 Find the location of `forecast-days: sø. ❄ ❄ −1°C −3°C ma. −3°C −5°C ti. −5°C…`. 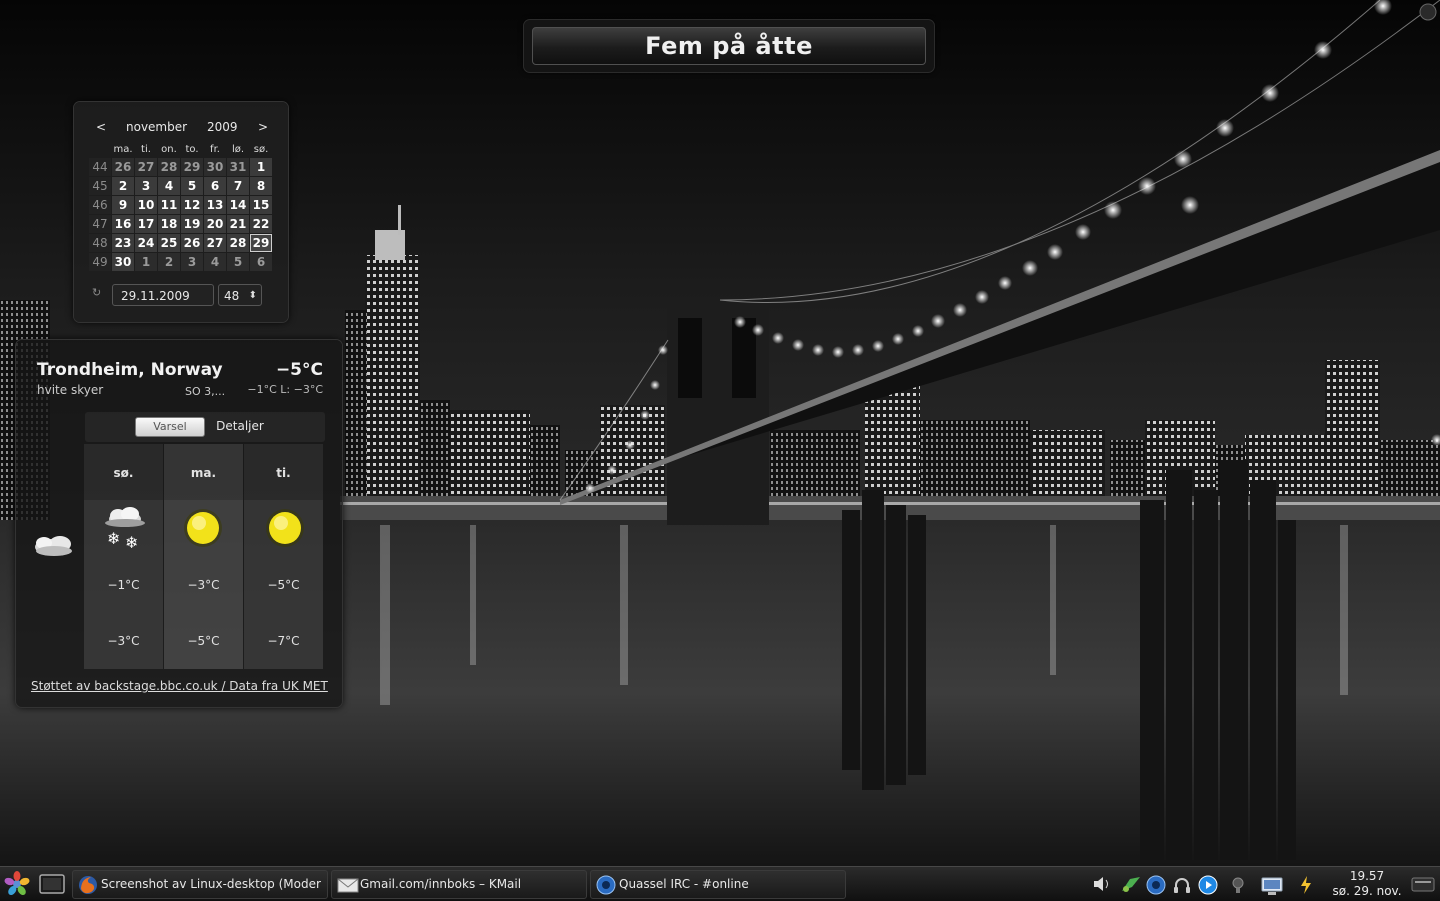

forecast-days: sø. ❄ ❄ −1°C −3°C ma. −3°C −5°C ti. −5°C… is located at coordinates (204, 556).